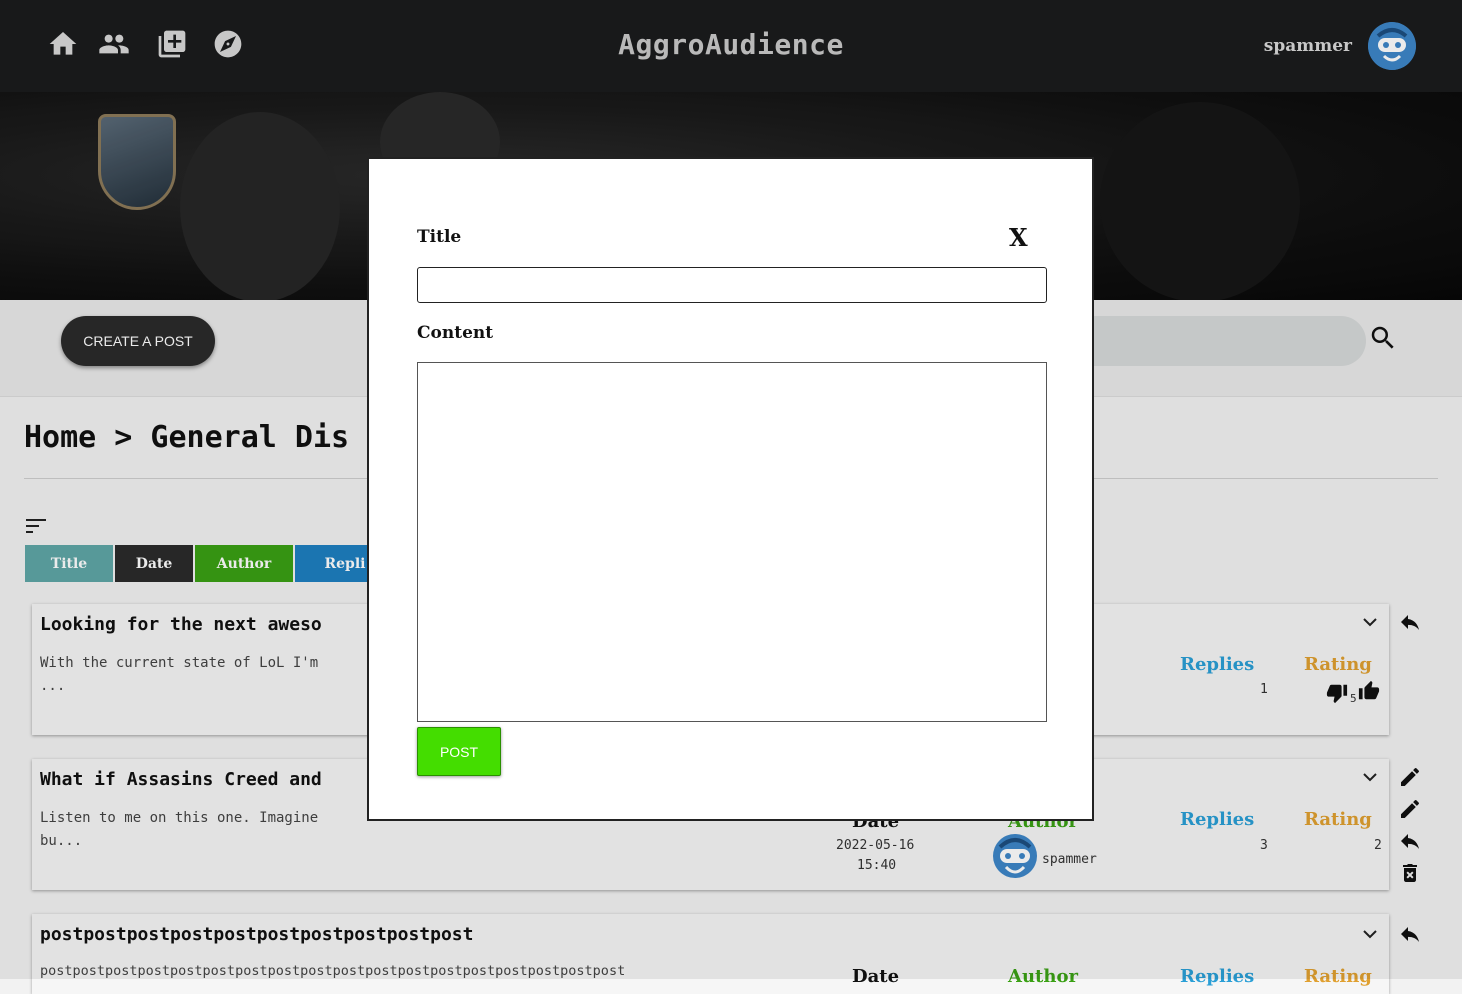  Describe the element at coordinates (455, 333) in the screenshot. I see `content-field-label: Content` at that location.